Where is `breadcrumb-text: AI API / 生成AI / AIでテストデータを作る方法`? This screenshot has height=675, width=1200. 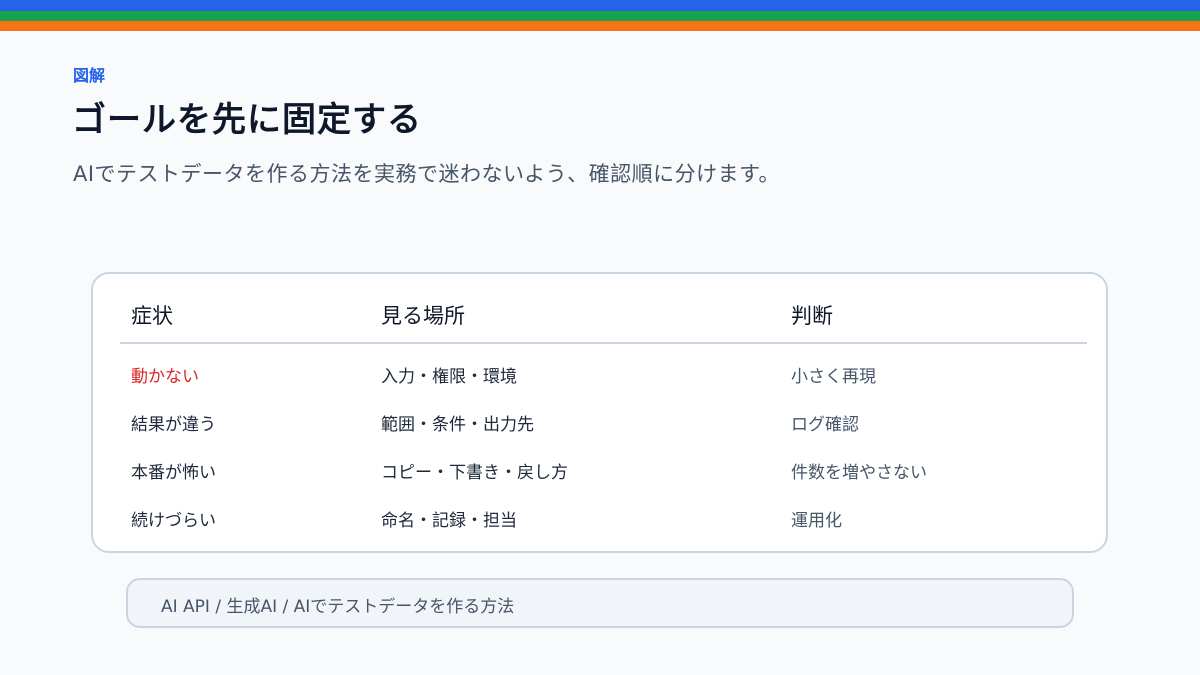 breadcrumb-text: AI API / 生成AI / AIでテストデータを作る方法 is located at coordinates (338, 607).